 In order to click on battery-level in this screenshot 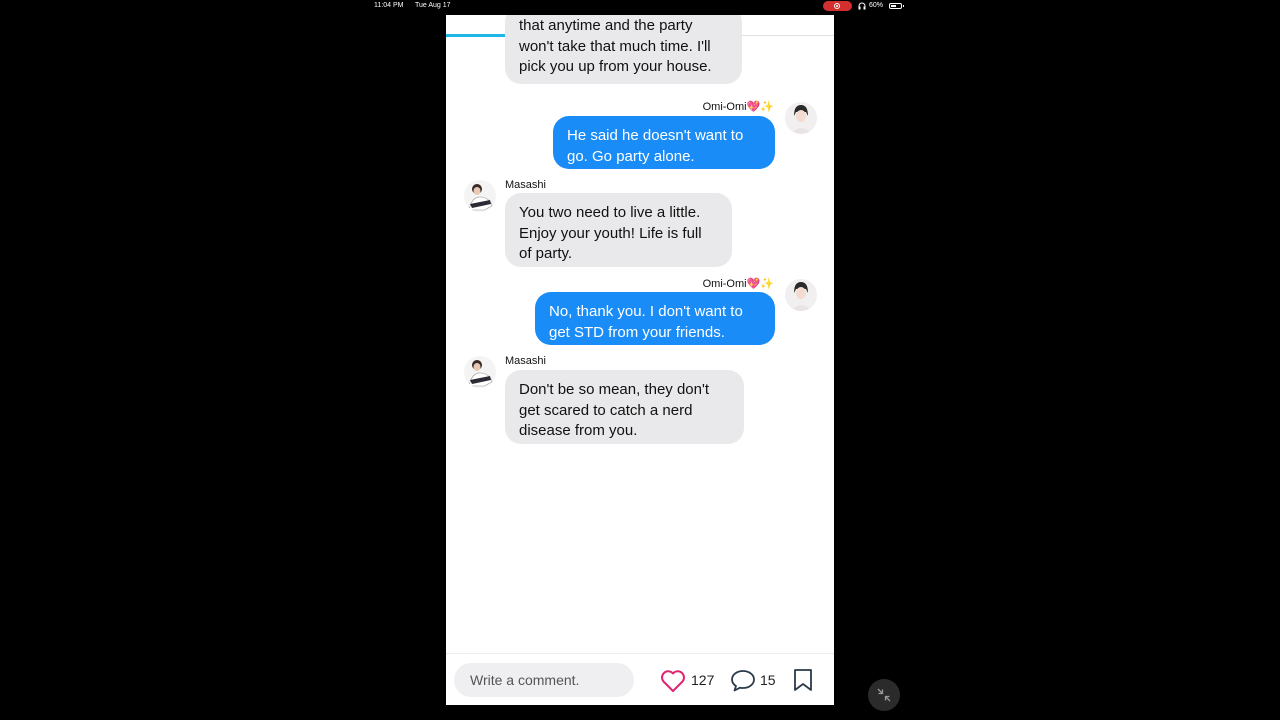, I will do `click(894, 6)`.